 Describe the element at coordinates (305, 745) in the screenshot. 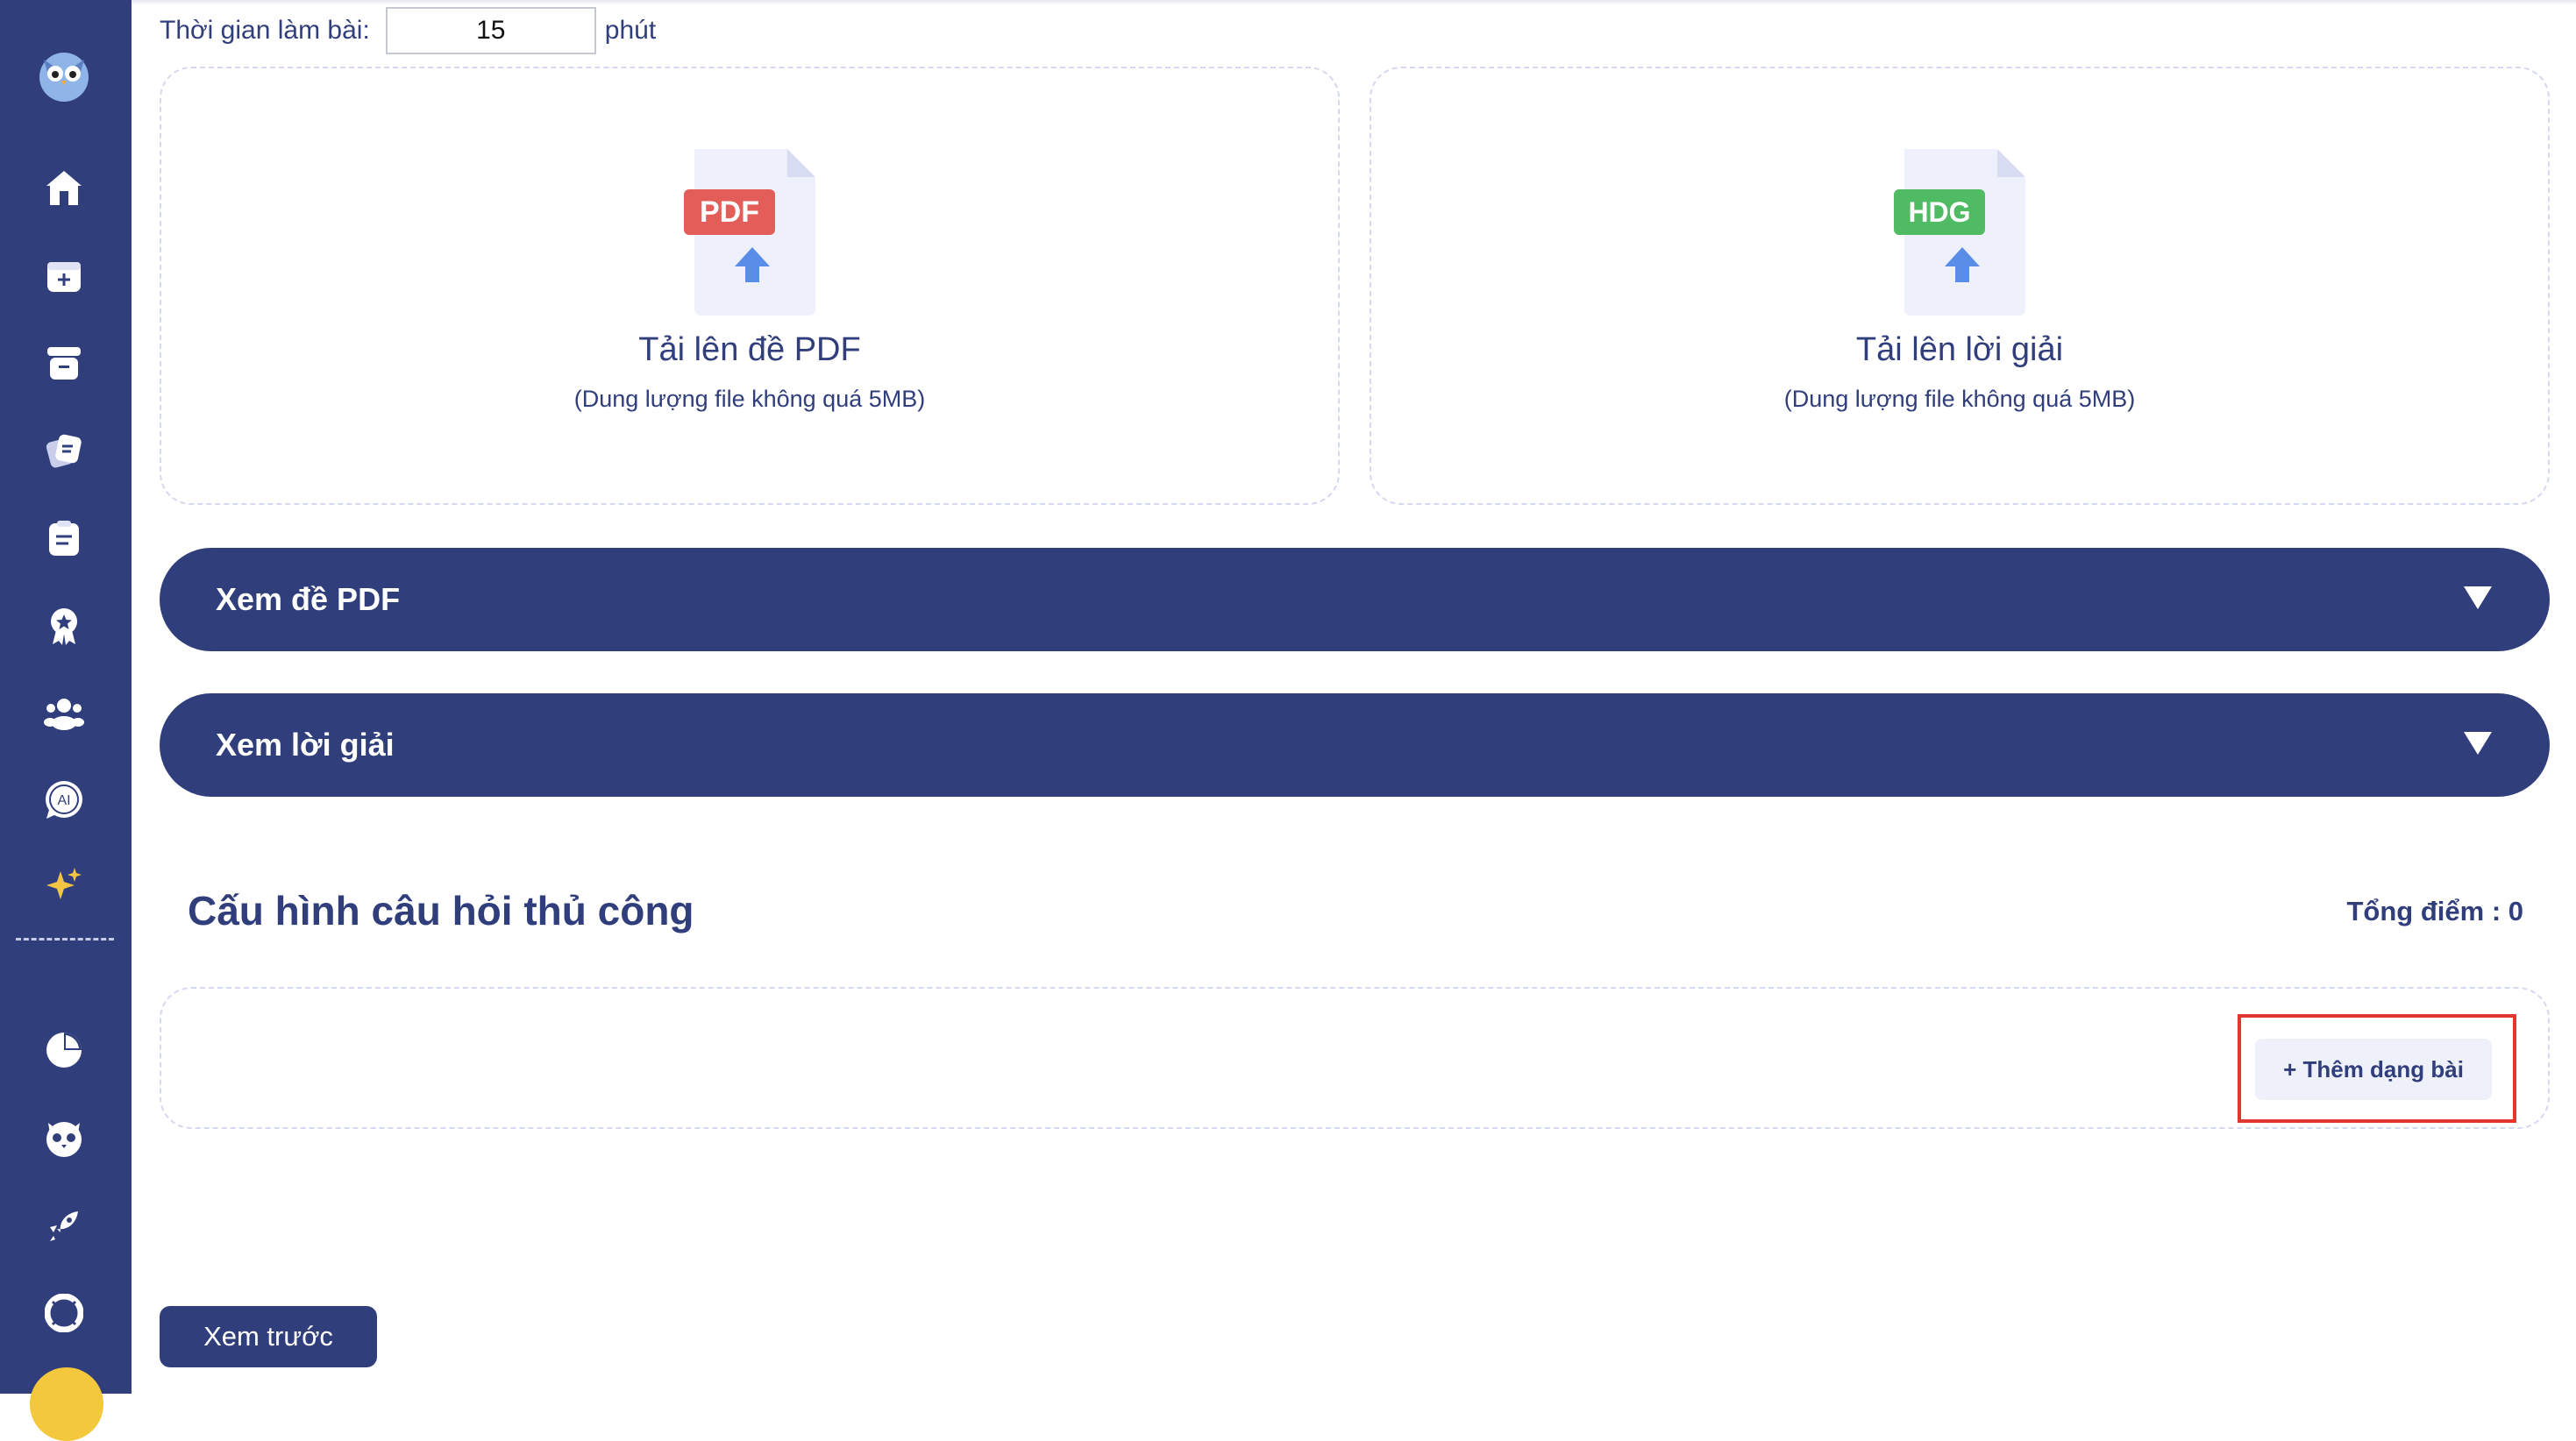

I see `view-solution-label: Xem lời giải` at that location.